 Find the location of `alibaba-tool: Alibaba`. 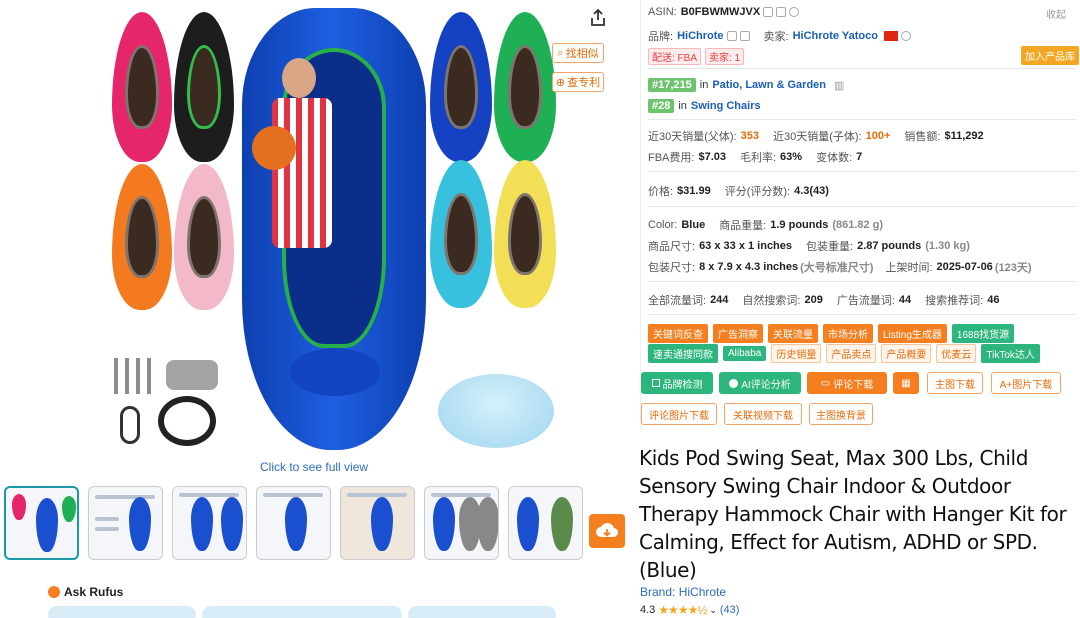

alibaba-tool: Alibaba is located at coordinates (745, 353).